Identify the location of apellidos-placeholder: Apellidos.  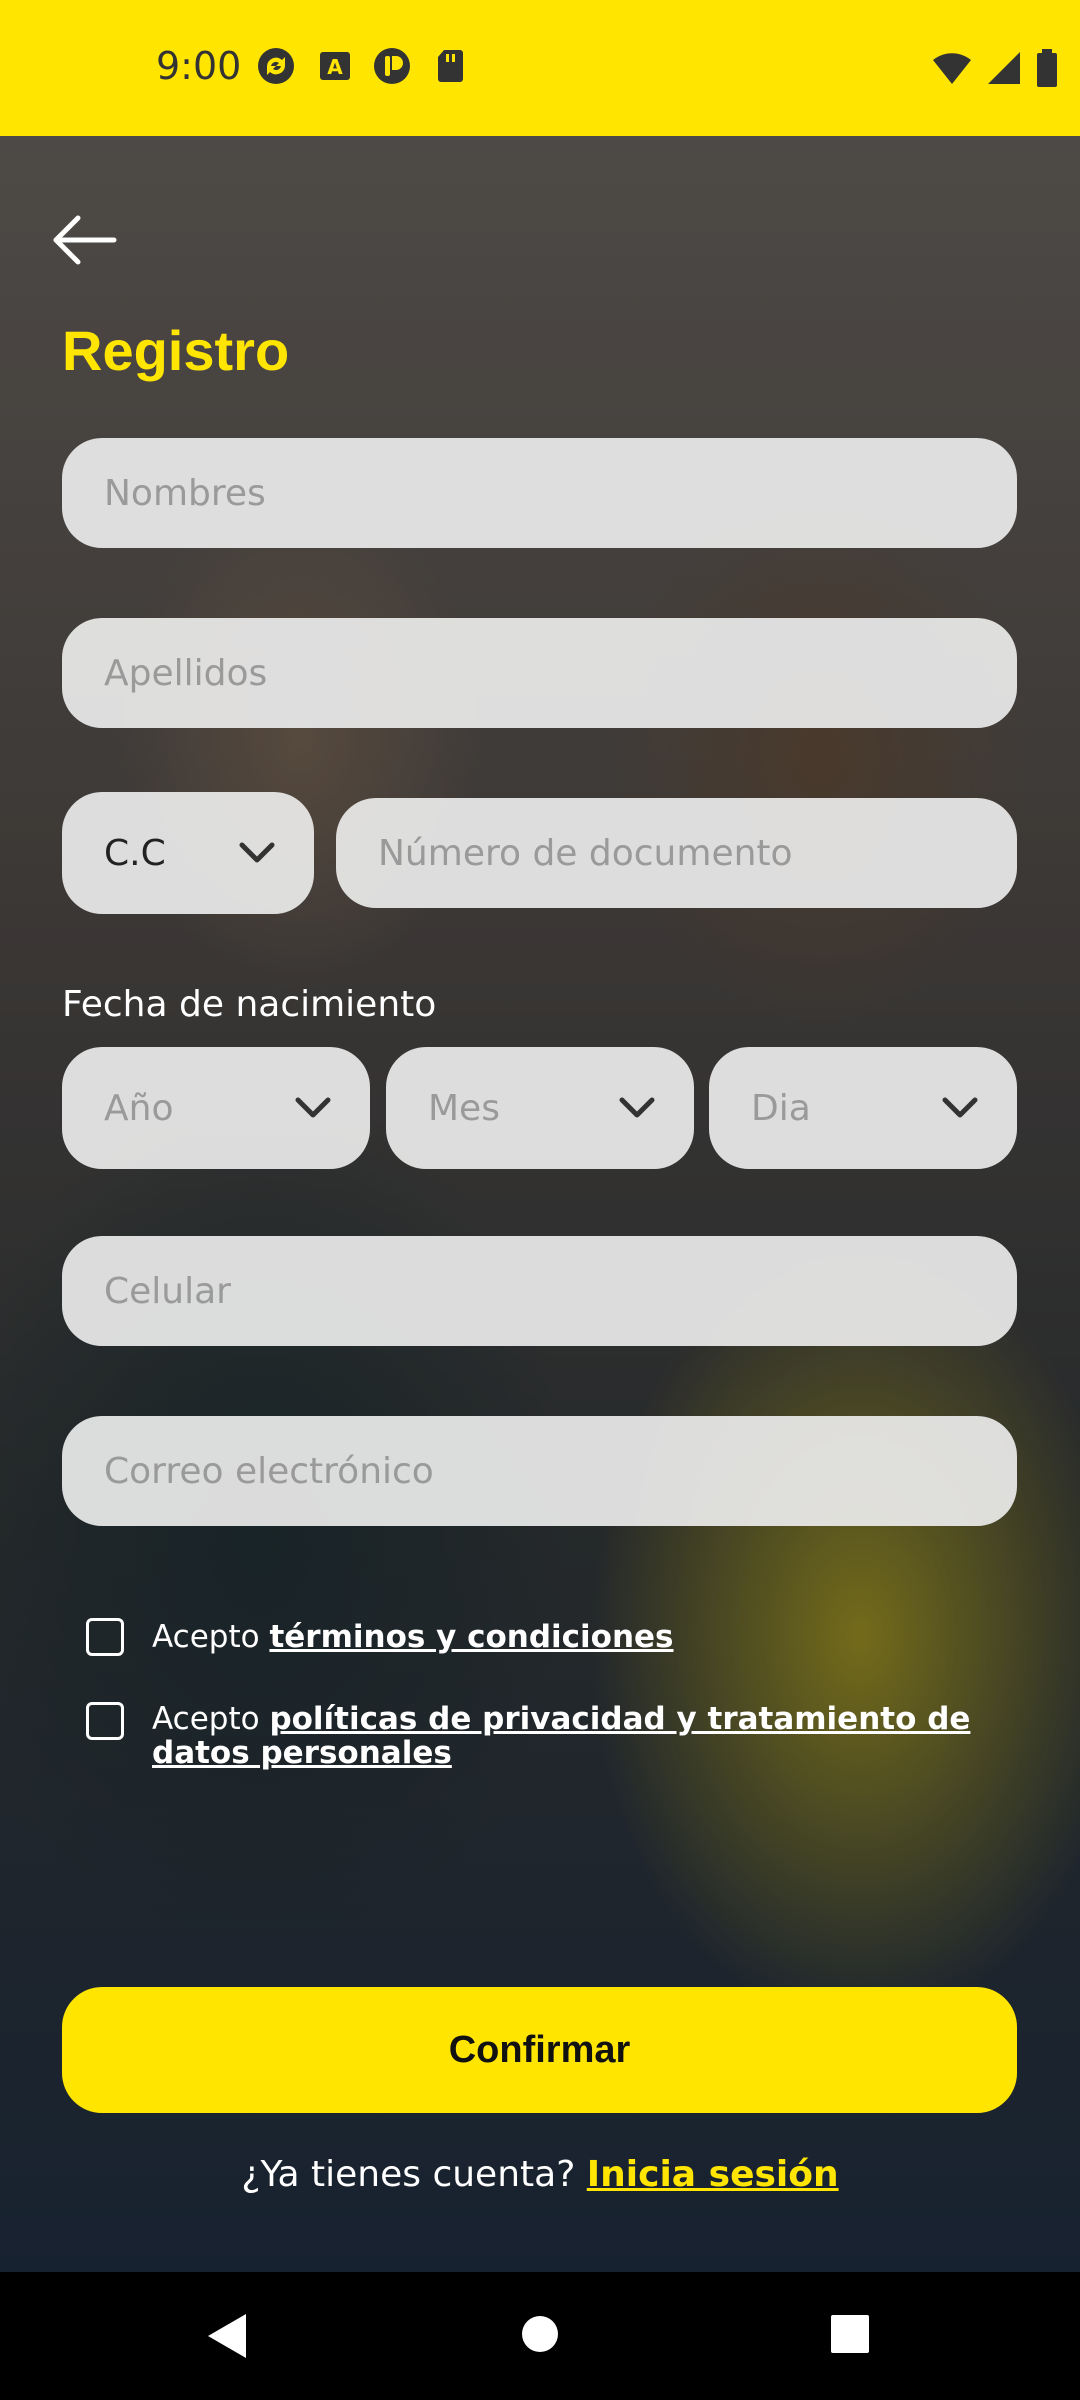
(186, 673).